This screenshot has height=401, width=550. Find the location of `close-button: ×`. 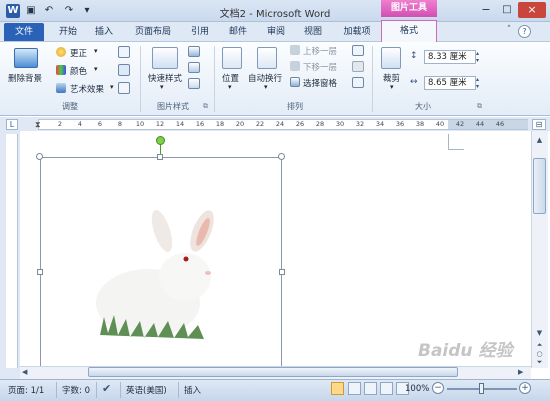

close-button: × is located at coordinates (532, 10).